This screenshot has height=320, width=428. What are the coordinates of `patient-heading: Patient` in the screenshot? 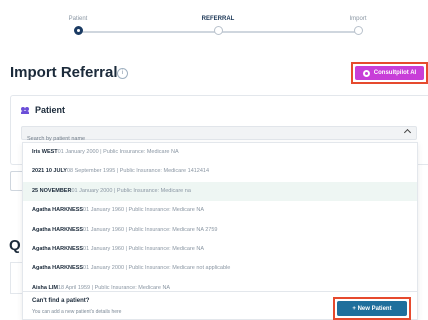 It's located at (43, 110).